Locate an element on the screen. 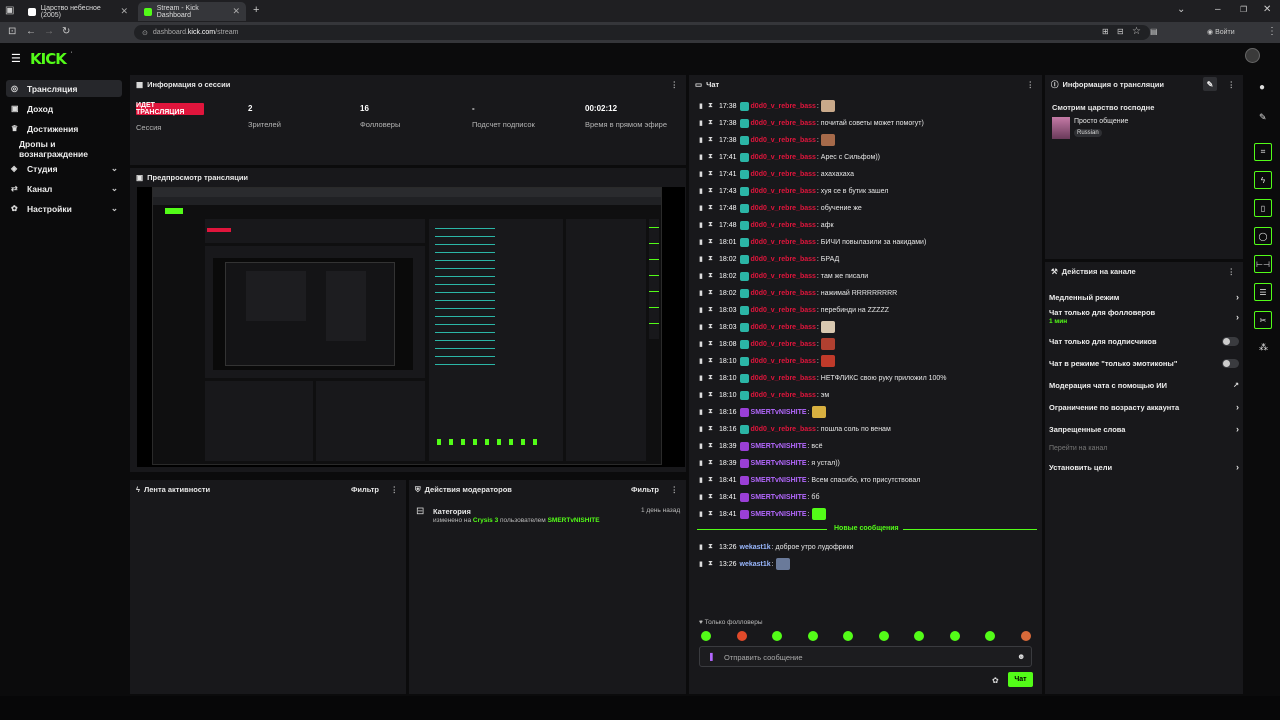 The height and width of the screenshot is (720, 1280). browser-tab-2: Stream - Kick Dashboard ✕ is located at coordinates (192, 11).